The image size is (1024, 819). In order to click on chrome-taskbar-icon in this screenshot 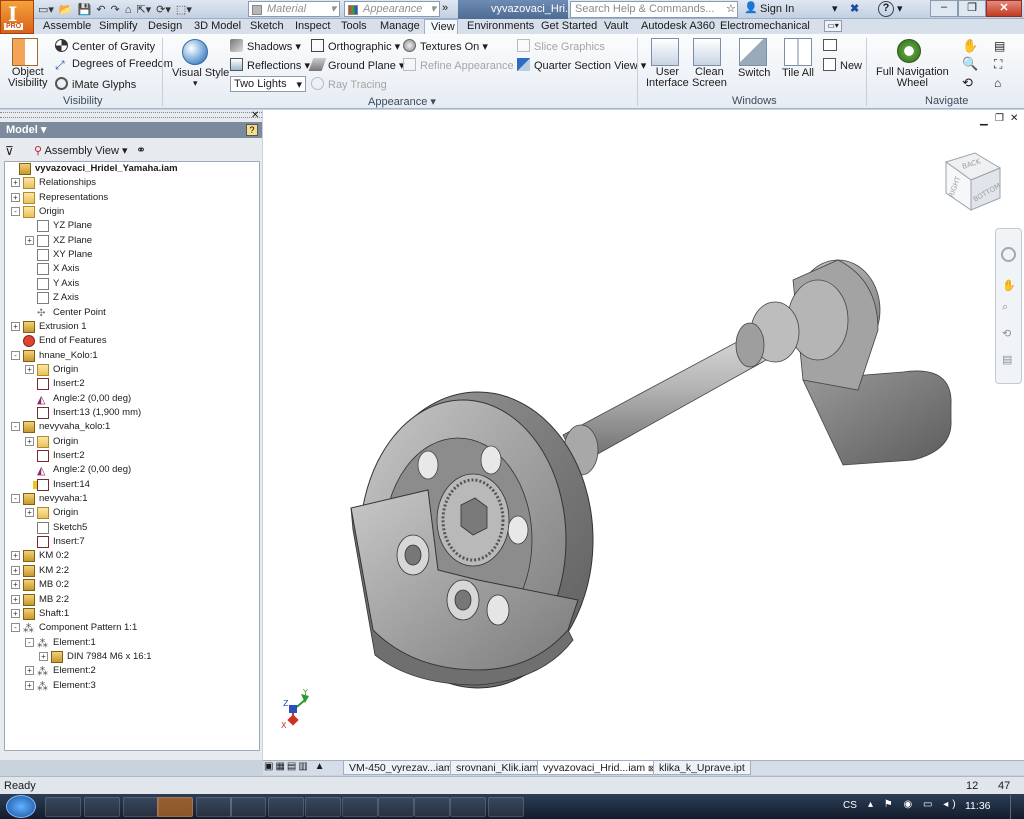, I will do `click(360, 807)`.